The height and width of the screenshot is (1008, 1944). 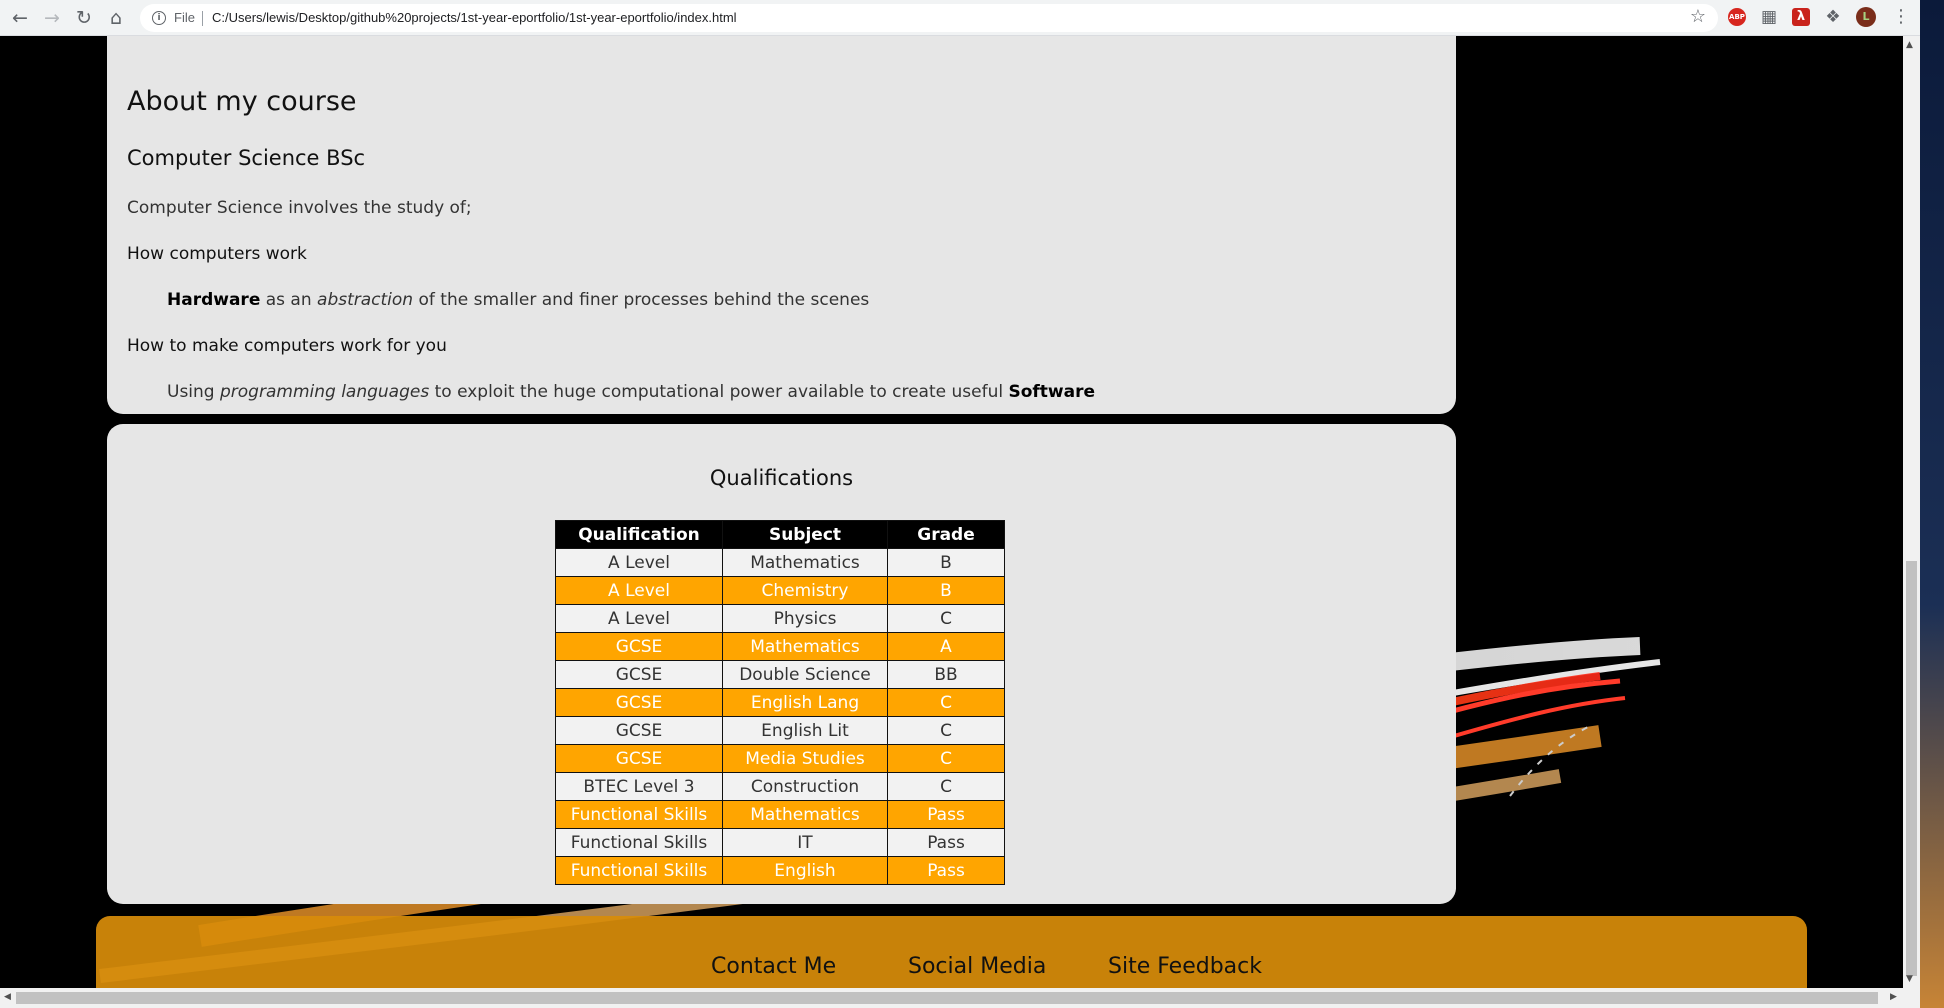 What do you see at coordinates (805, 730) in the screenshot?
I see `subject-cell: English Lit` at bounding box center [805, 730].